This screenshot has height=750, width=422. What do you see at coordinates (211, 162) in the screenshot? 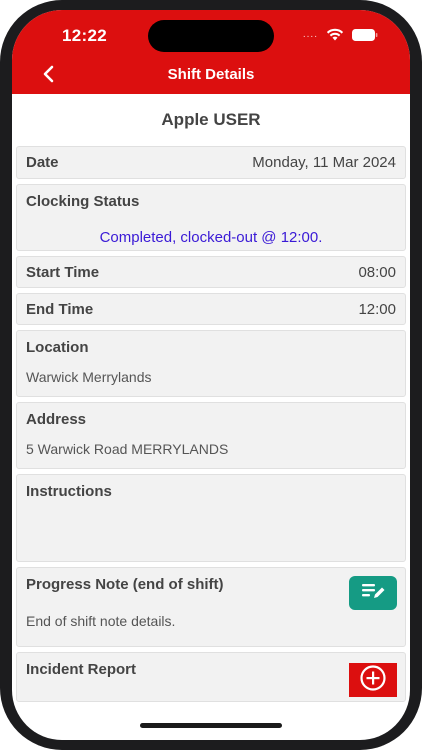
I see `date-card: Date Monday, 11 Mar 2024` at bounding box center [211, 162].